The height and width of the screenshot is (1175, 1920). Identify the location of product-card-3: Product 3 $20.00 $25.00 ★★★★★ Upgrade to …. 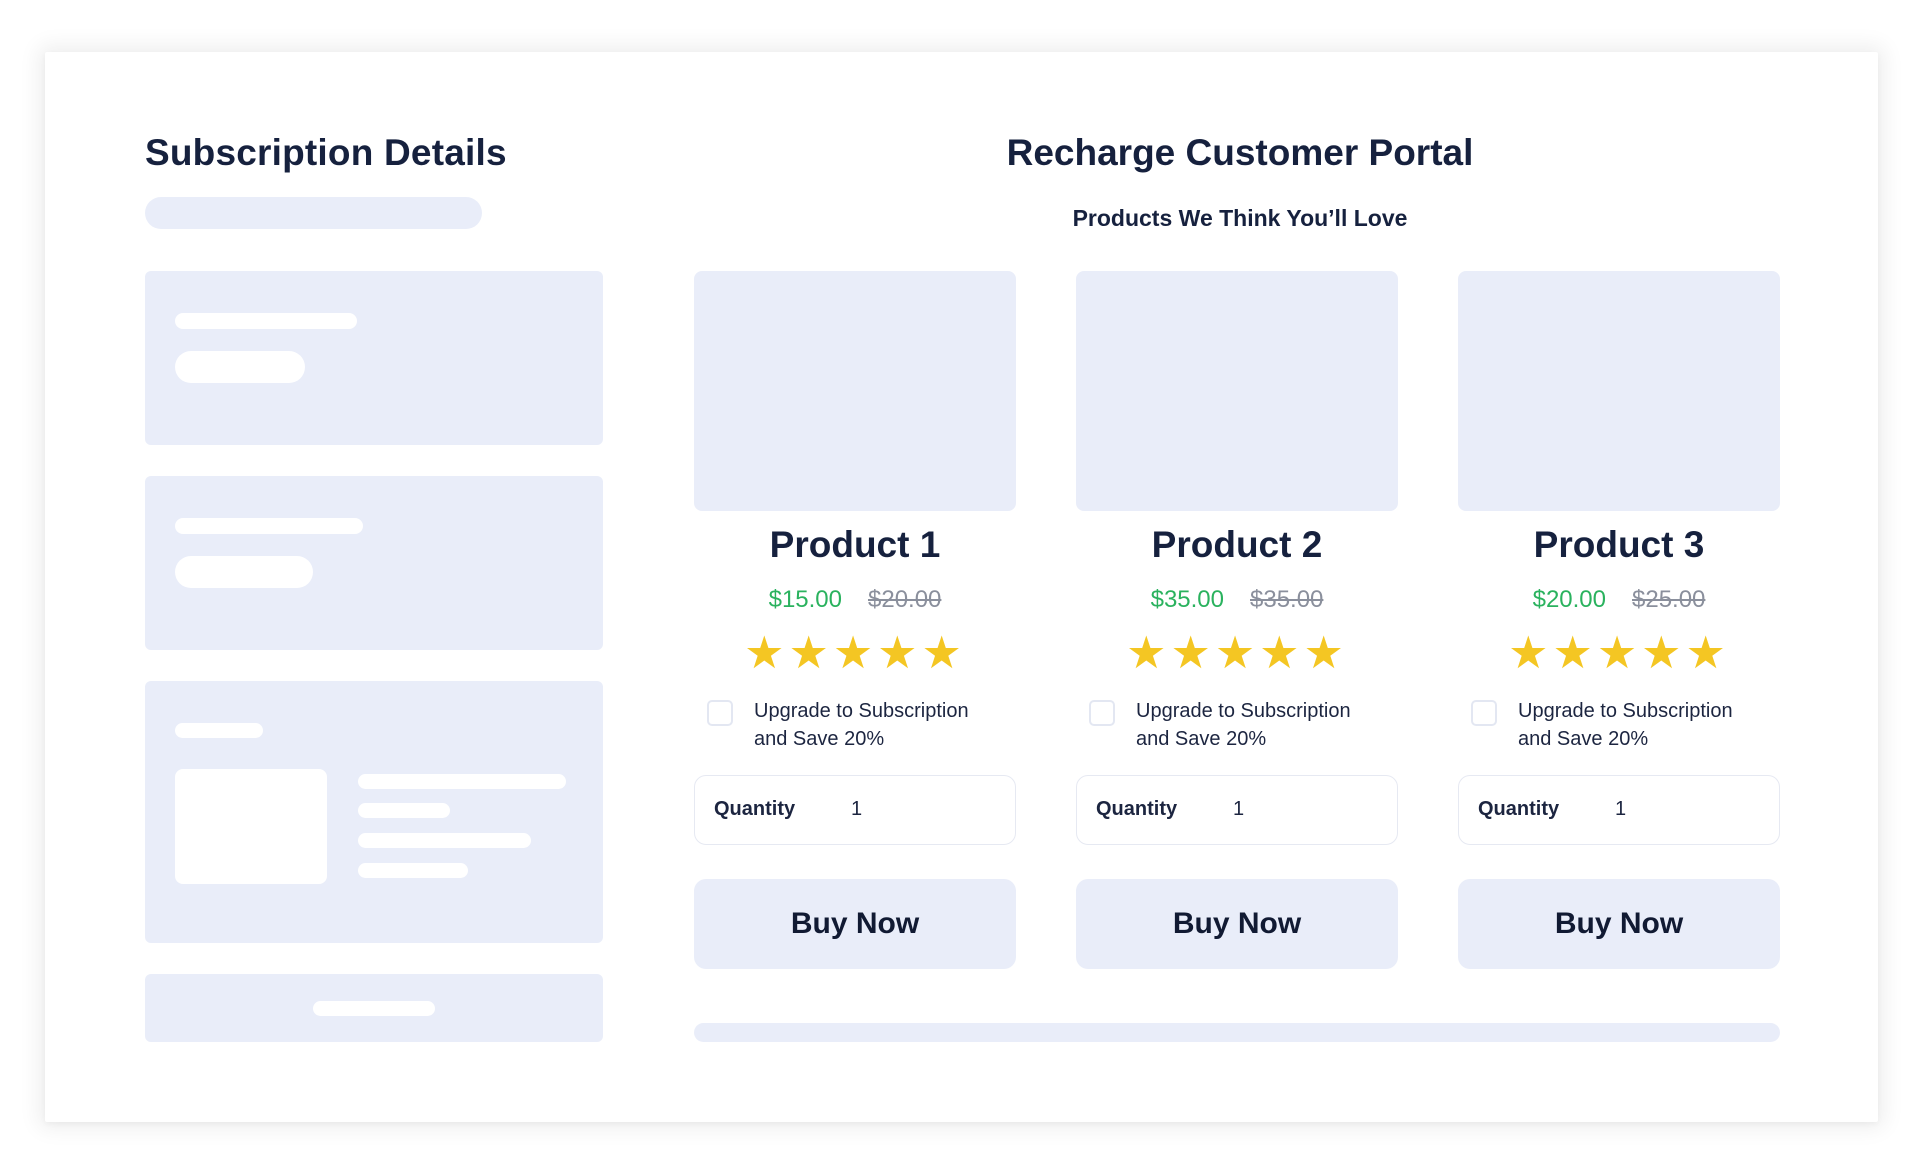
(1619, 621).